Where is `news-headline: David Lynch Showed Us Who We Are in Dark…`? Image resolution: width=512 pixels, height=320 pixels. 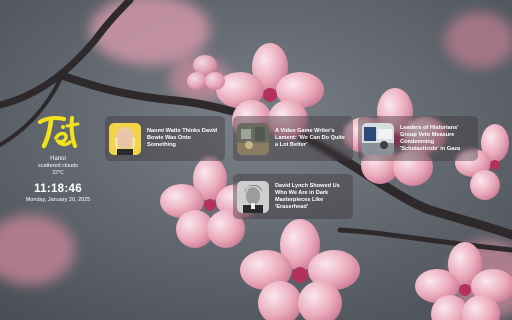 news-headline: David Lynch Showed Us Who We Are in Dark… is located at coordinates (307, 196).